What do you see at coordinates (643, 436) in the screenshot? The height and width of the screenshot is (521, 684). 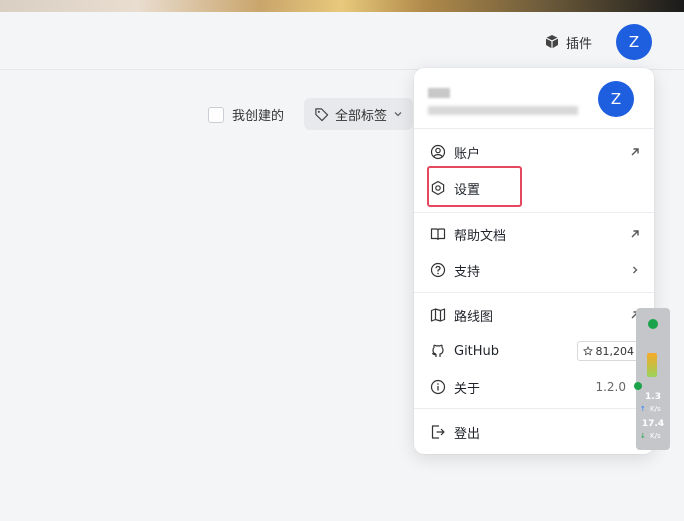 I see `download-arrow-icon: ↓` at bounding box center [643, 436].